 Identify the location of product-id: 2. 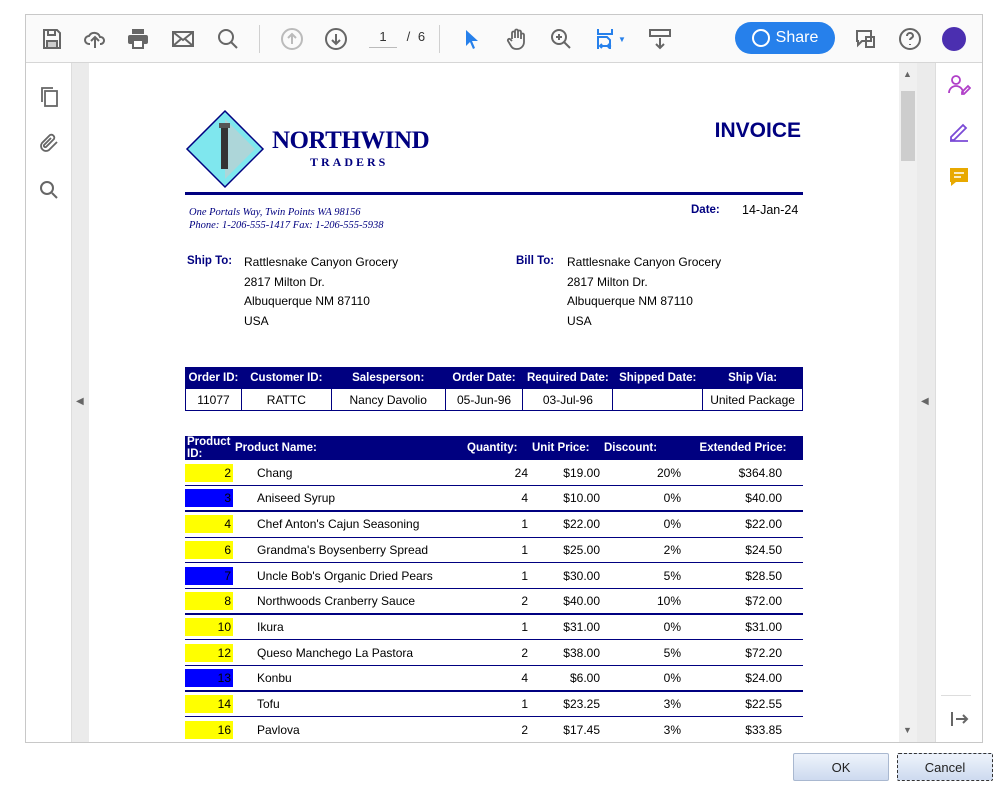
(209, 472).